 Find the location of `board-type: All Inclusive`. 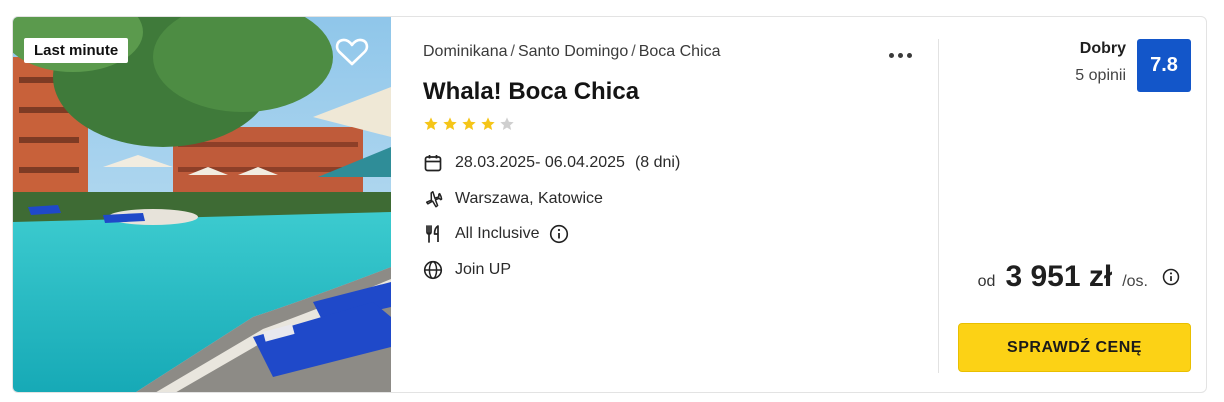

board-type: All Inclusive is located at coordinates (497, 233).